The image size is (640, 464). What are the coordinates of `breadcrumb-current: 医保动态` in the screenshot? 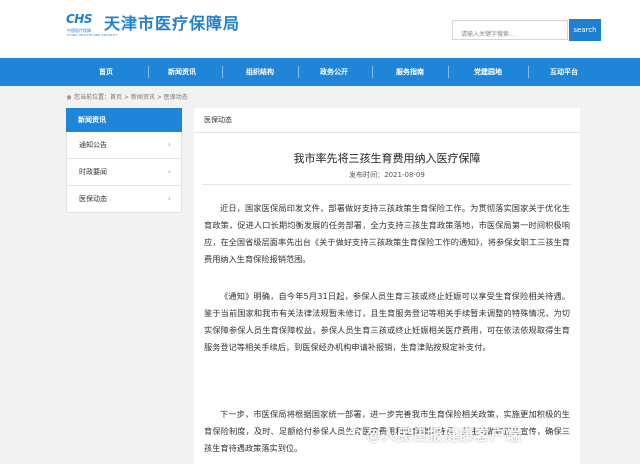 It's located at (176, 97).